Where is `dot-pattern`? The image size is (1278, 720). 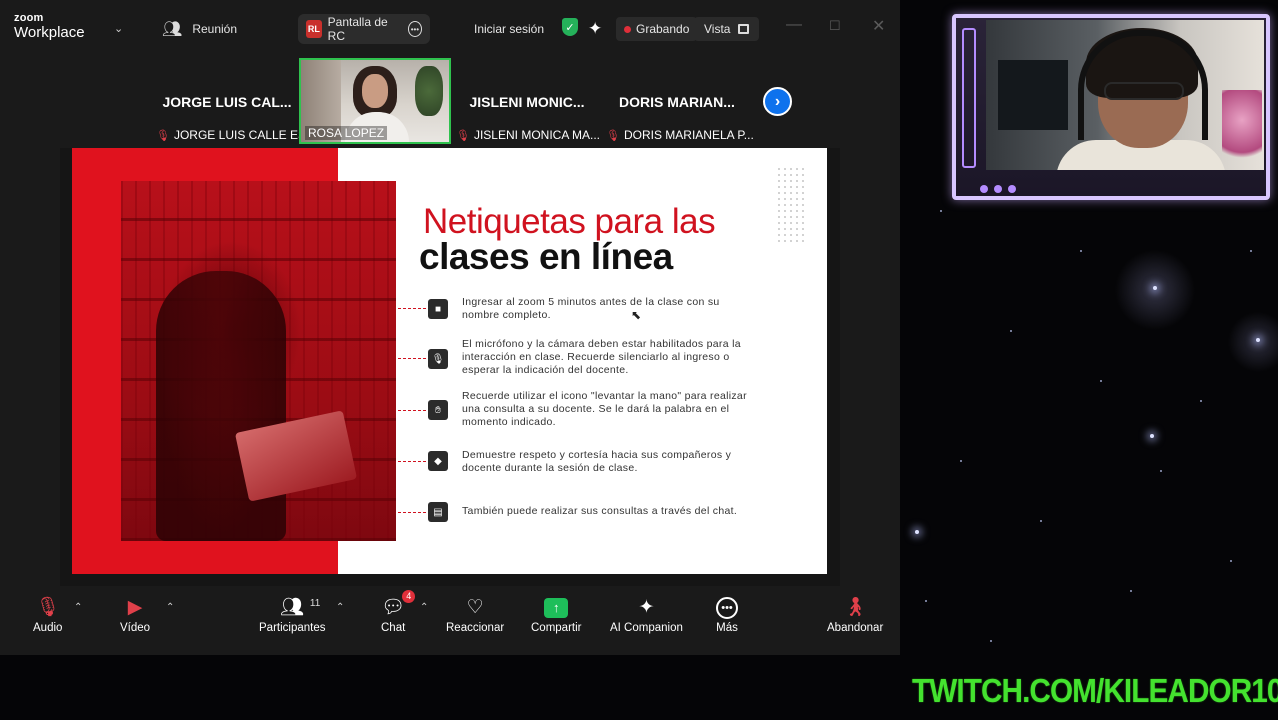 dot-pattern is located at coordinates (791, 204).